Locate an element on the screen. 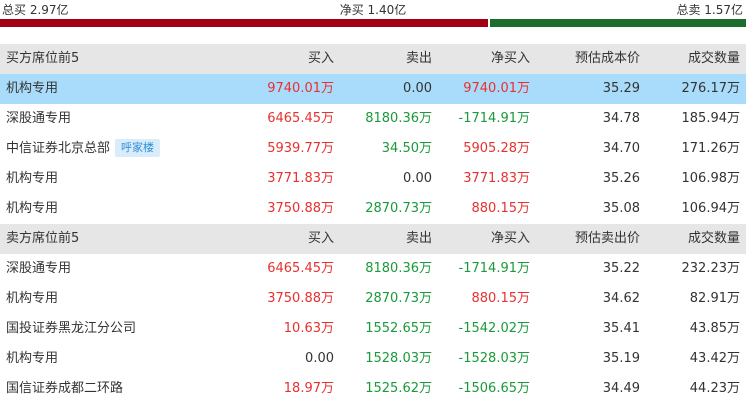  sell-amount: 0.00 is located at coordinates (417, 178).